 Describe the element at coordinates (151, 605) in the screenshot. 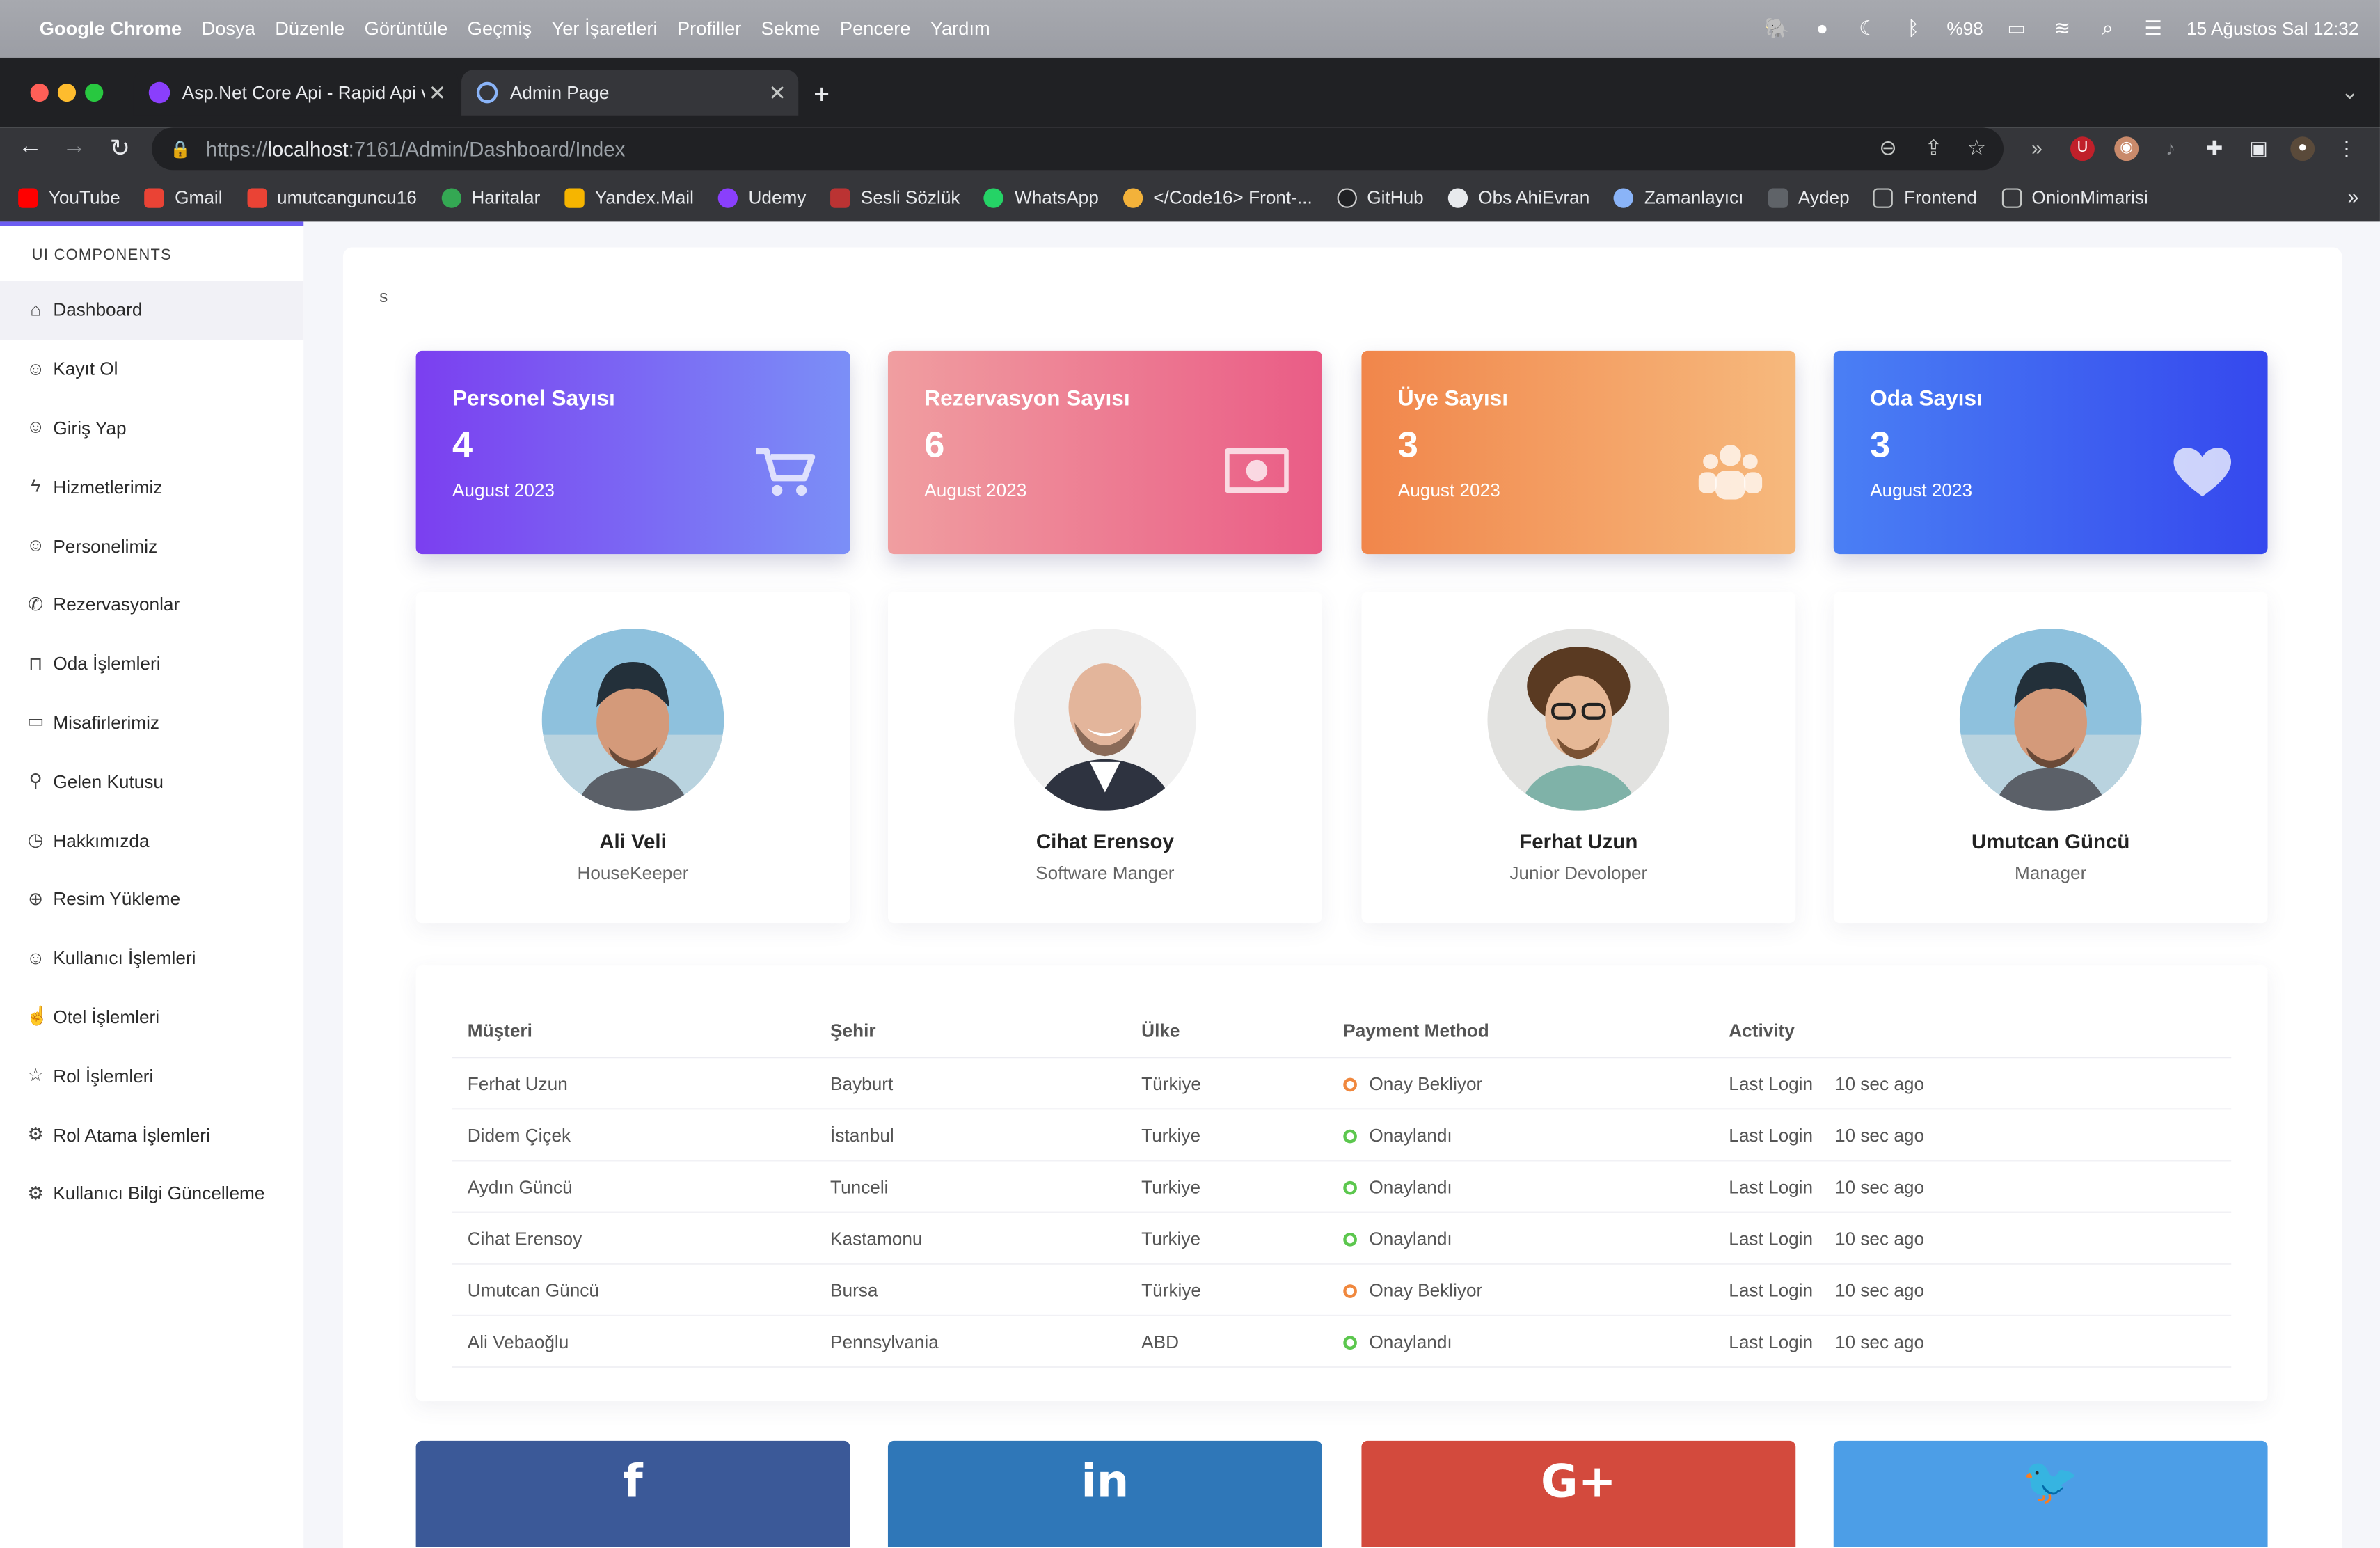

I see `sidebar-item-rezervasyonlar: ✆ Rezervasyonlar` at that location.